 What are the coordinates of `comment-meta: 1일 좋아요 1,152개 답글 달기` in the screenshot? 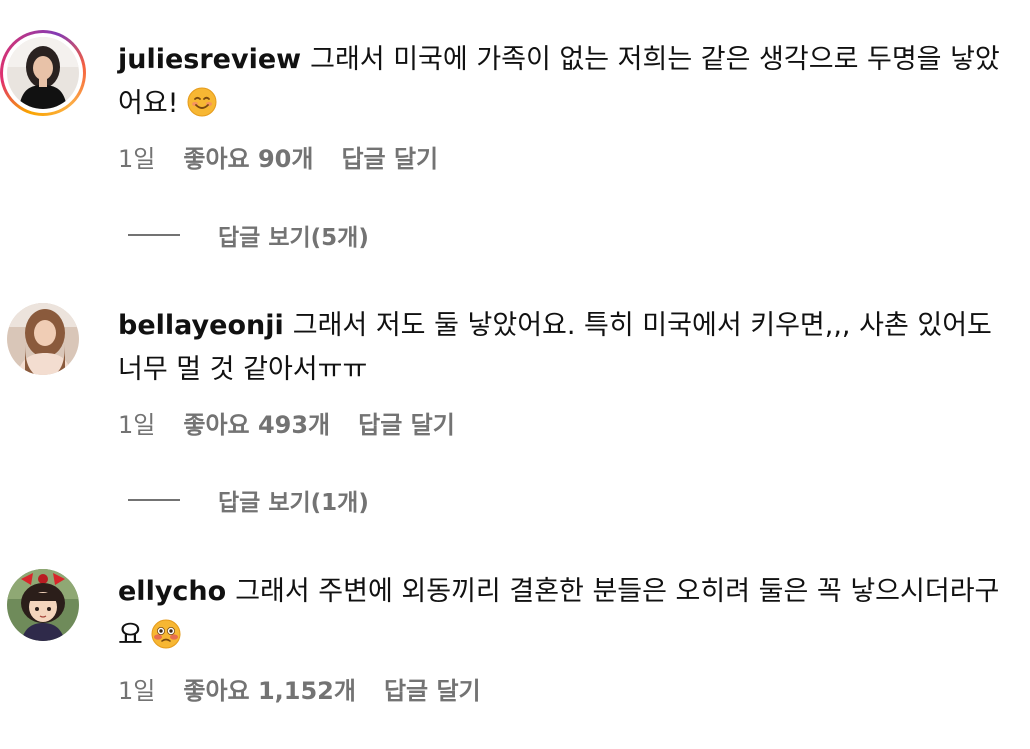 It's located at (299, 688).